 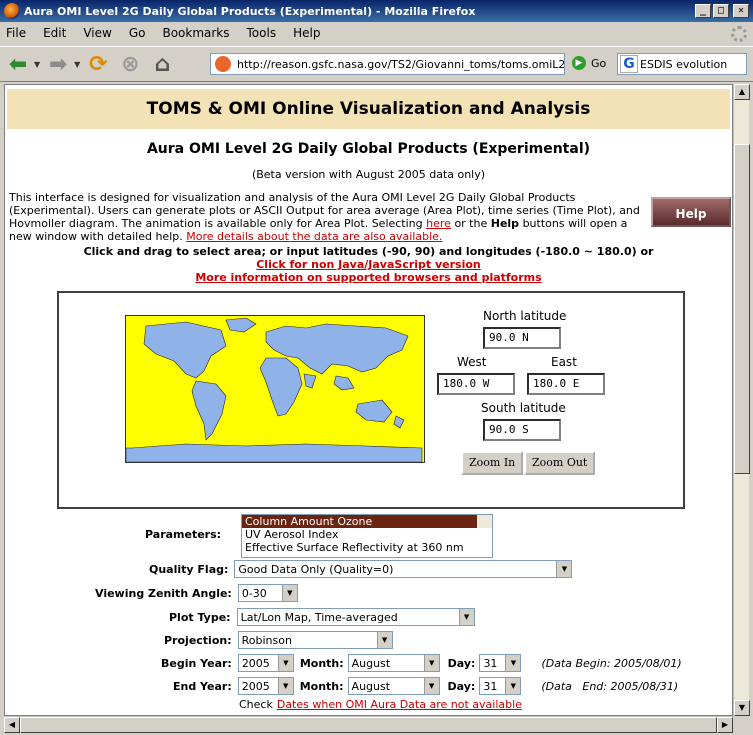 What do you see at coordinates (267, 593) in the screenshot?
I see `viewing-zenith-angle-select: 0-30 ▼` at bounding box center [267, 593].